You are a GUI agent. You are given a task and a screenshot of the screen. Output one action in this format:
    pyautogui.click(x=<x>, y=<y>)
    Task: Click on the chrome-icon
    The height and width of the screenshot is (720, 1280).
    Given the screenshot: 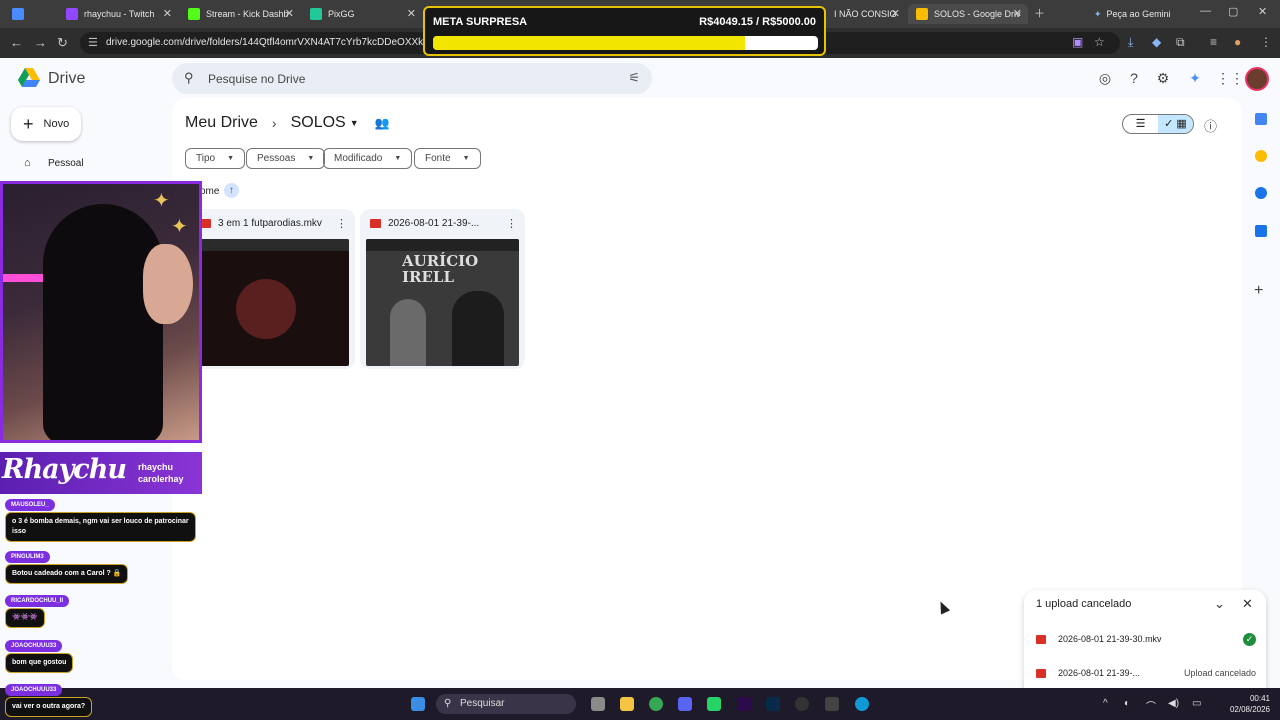 What is the action you would take?
    pyautogui.click(x=656, y=704)
    